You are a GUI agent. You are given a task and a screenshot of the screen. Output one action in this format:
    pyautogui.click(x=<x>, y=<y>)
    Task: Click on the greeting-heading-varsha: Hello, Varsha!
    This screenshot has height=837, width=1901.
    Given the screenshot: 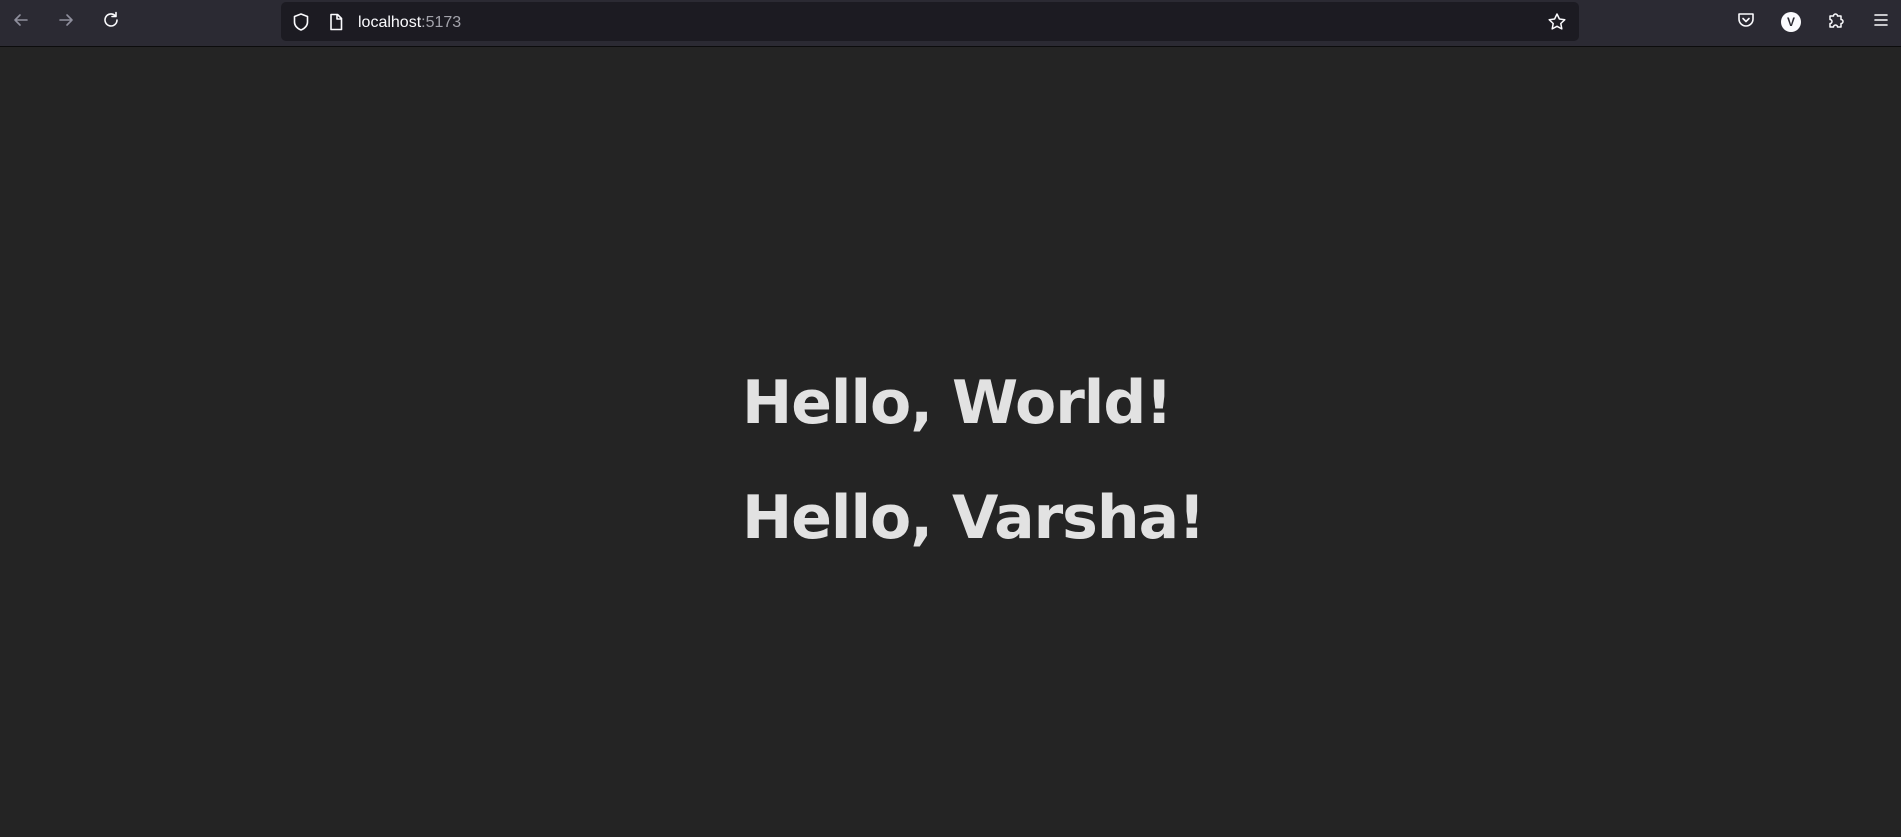 What is the action you would take?
    pyautogui.click(x=973, y=518)
    